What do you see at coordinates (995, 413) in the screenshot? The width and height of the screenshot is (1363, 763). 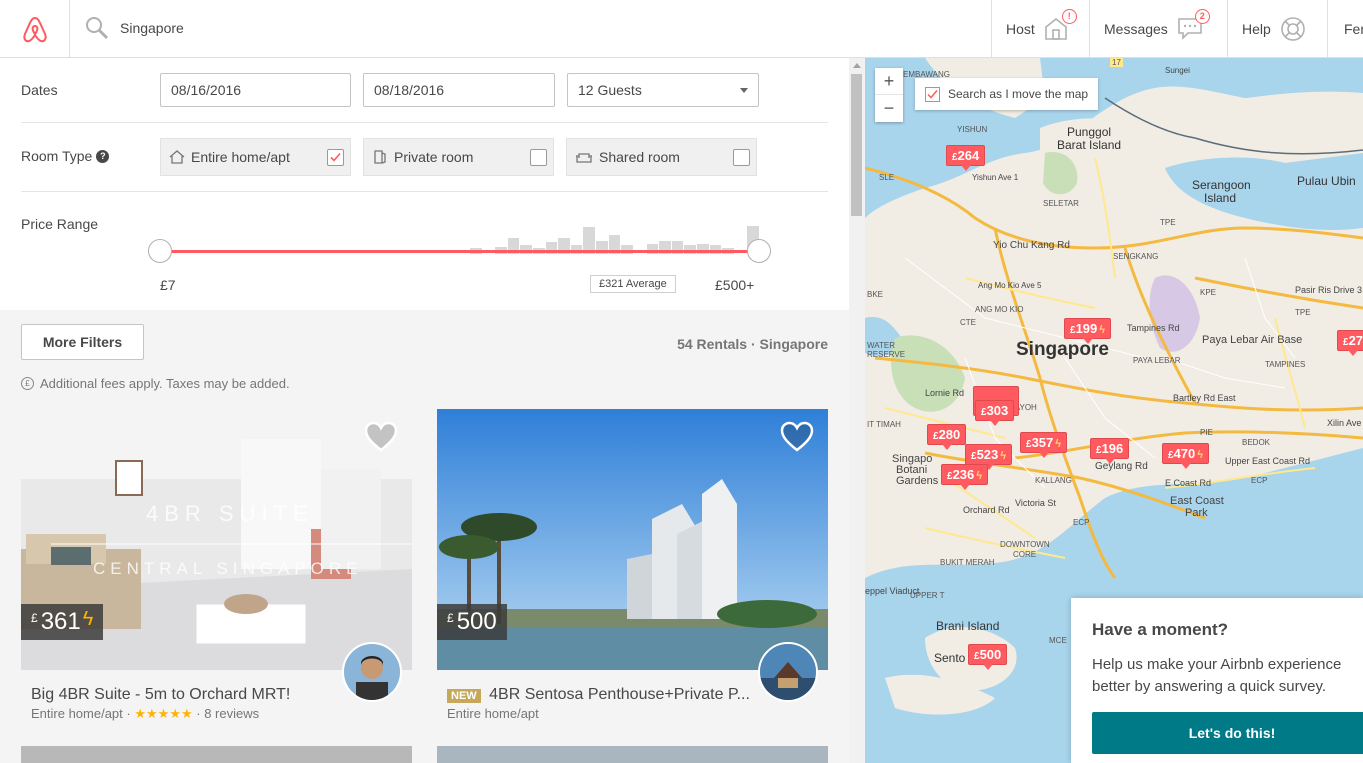 I see `map-price-pin: £303` at bounding box center [995, 413].